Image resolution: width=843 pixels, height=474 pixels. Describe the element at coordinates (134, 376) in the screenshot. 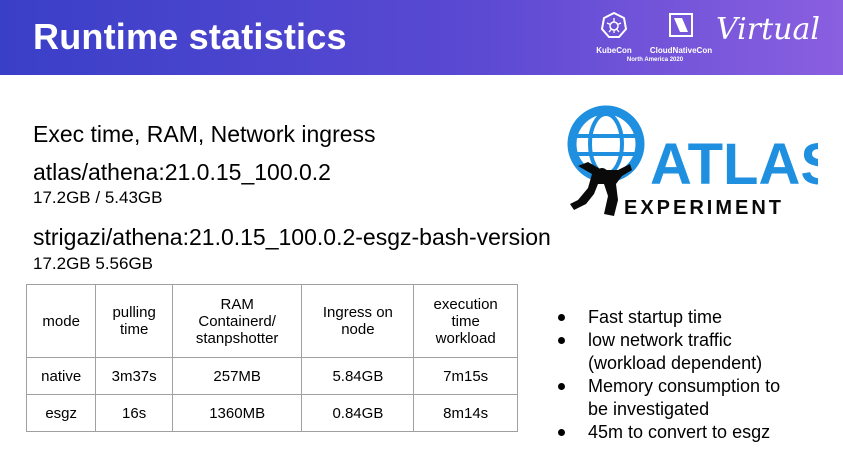

I see `table-cell: 3m37s` at that location.